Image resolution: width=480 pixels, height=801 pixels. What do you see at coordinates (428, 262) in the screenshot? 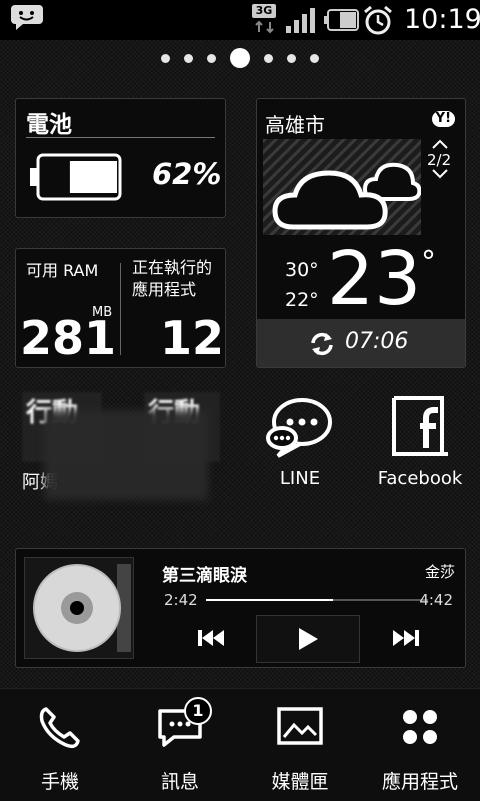
I see `degree-symbol: °` at bounding box center [428, 262].